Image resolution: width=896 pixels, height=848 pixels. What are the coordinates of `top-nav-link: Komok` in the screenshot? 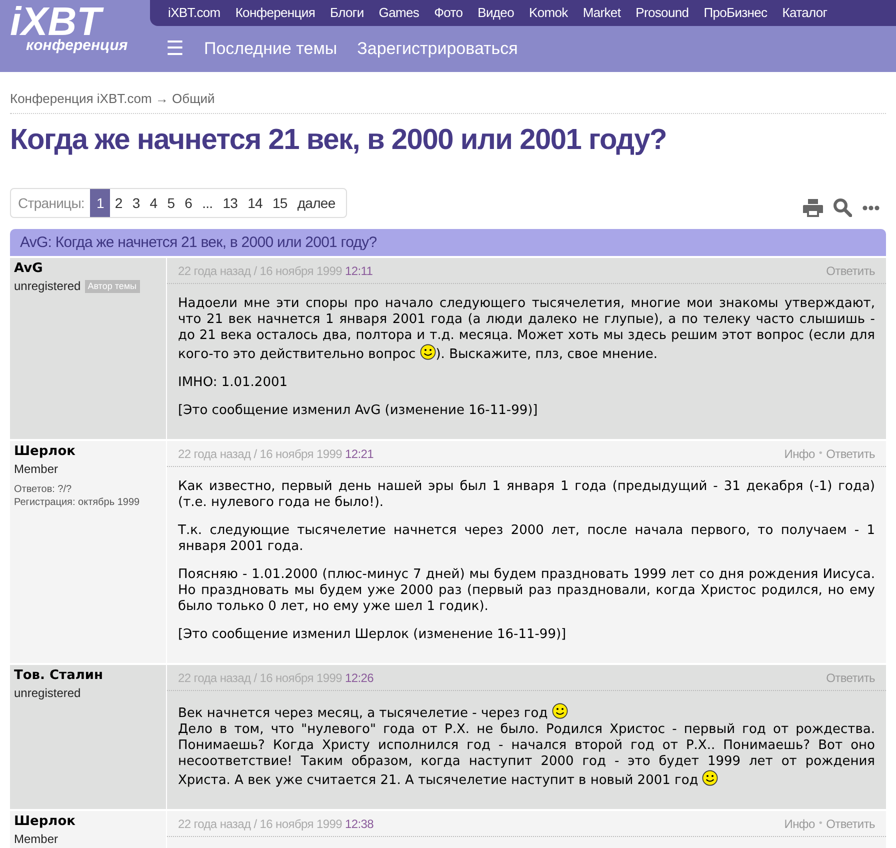 It's located at (548, 13).